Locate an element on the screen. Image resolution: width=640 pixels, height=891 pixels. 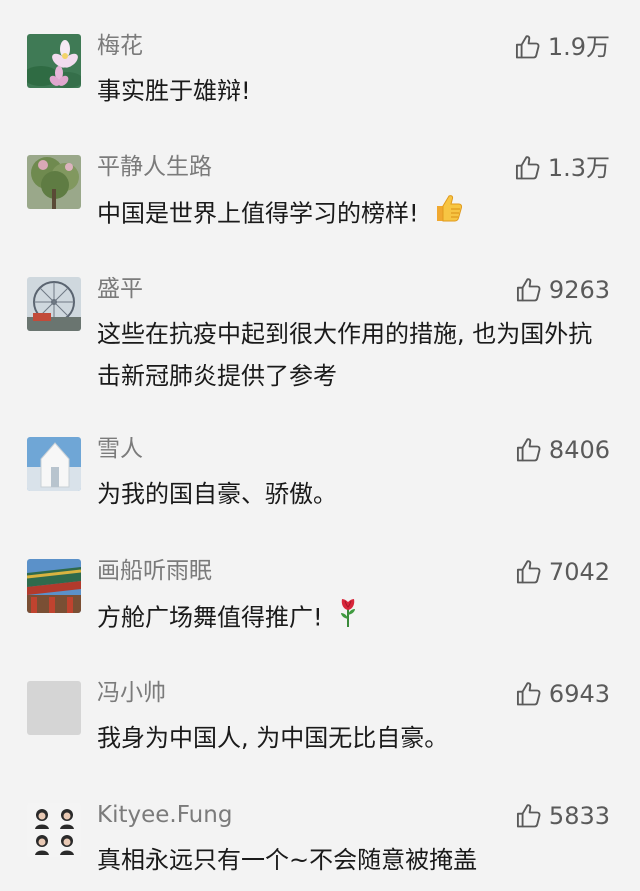
commenter-name: 雪人 is located at coordinates (120, 449).